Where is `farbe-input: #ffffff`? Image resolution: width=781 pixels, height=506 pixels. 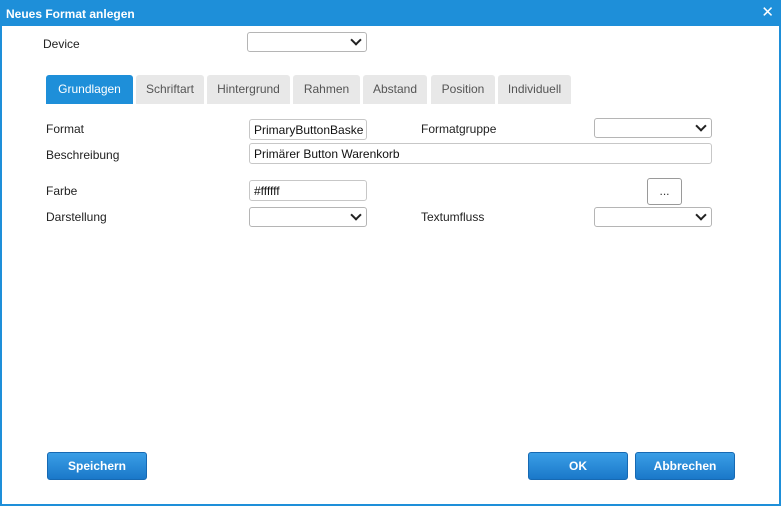 farbe-input: #ffffff is located at coordinates (308, 190).